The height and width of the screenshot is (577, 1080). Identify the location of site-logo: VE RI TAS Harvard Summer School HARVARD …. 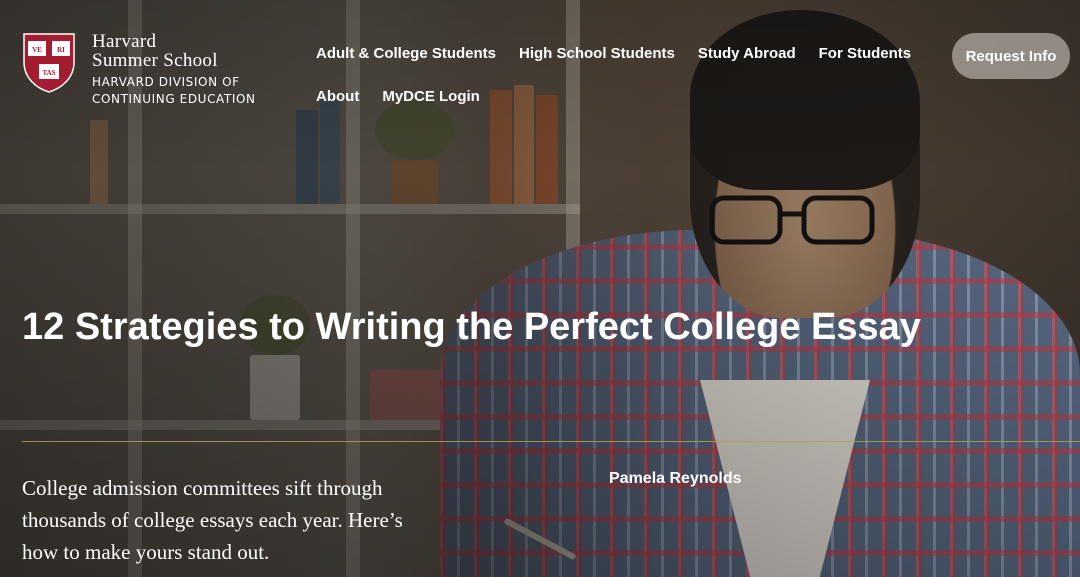
(139, 70).